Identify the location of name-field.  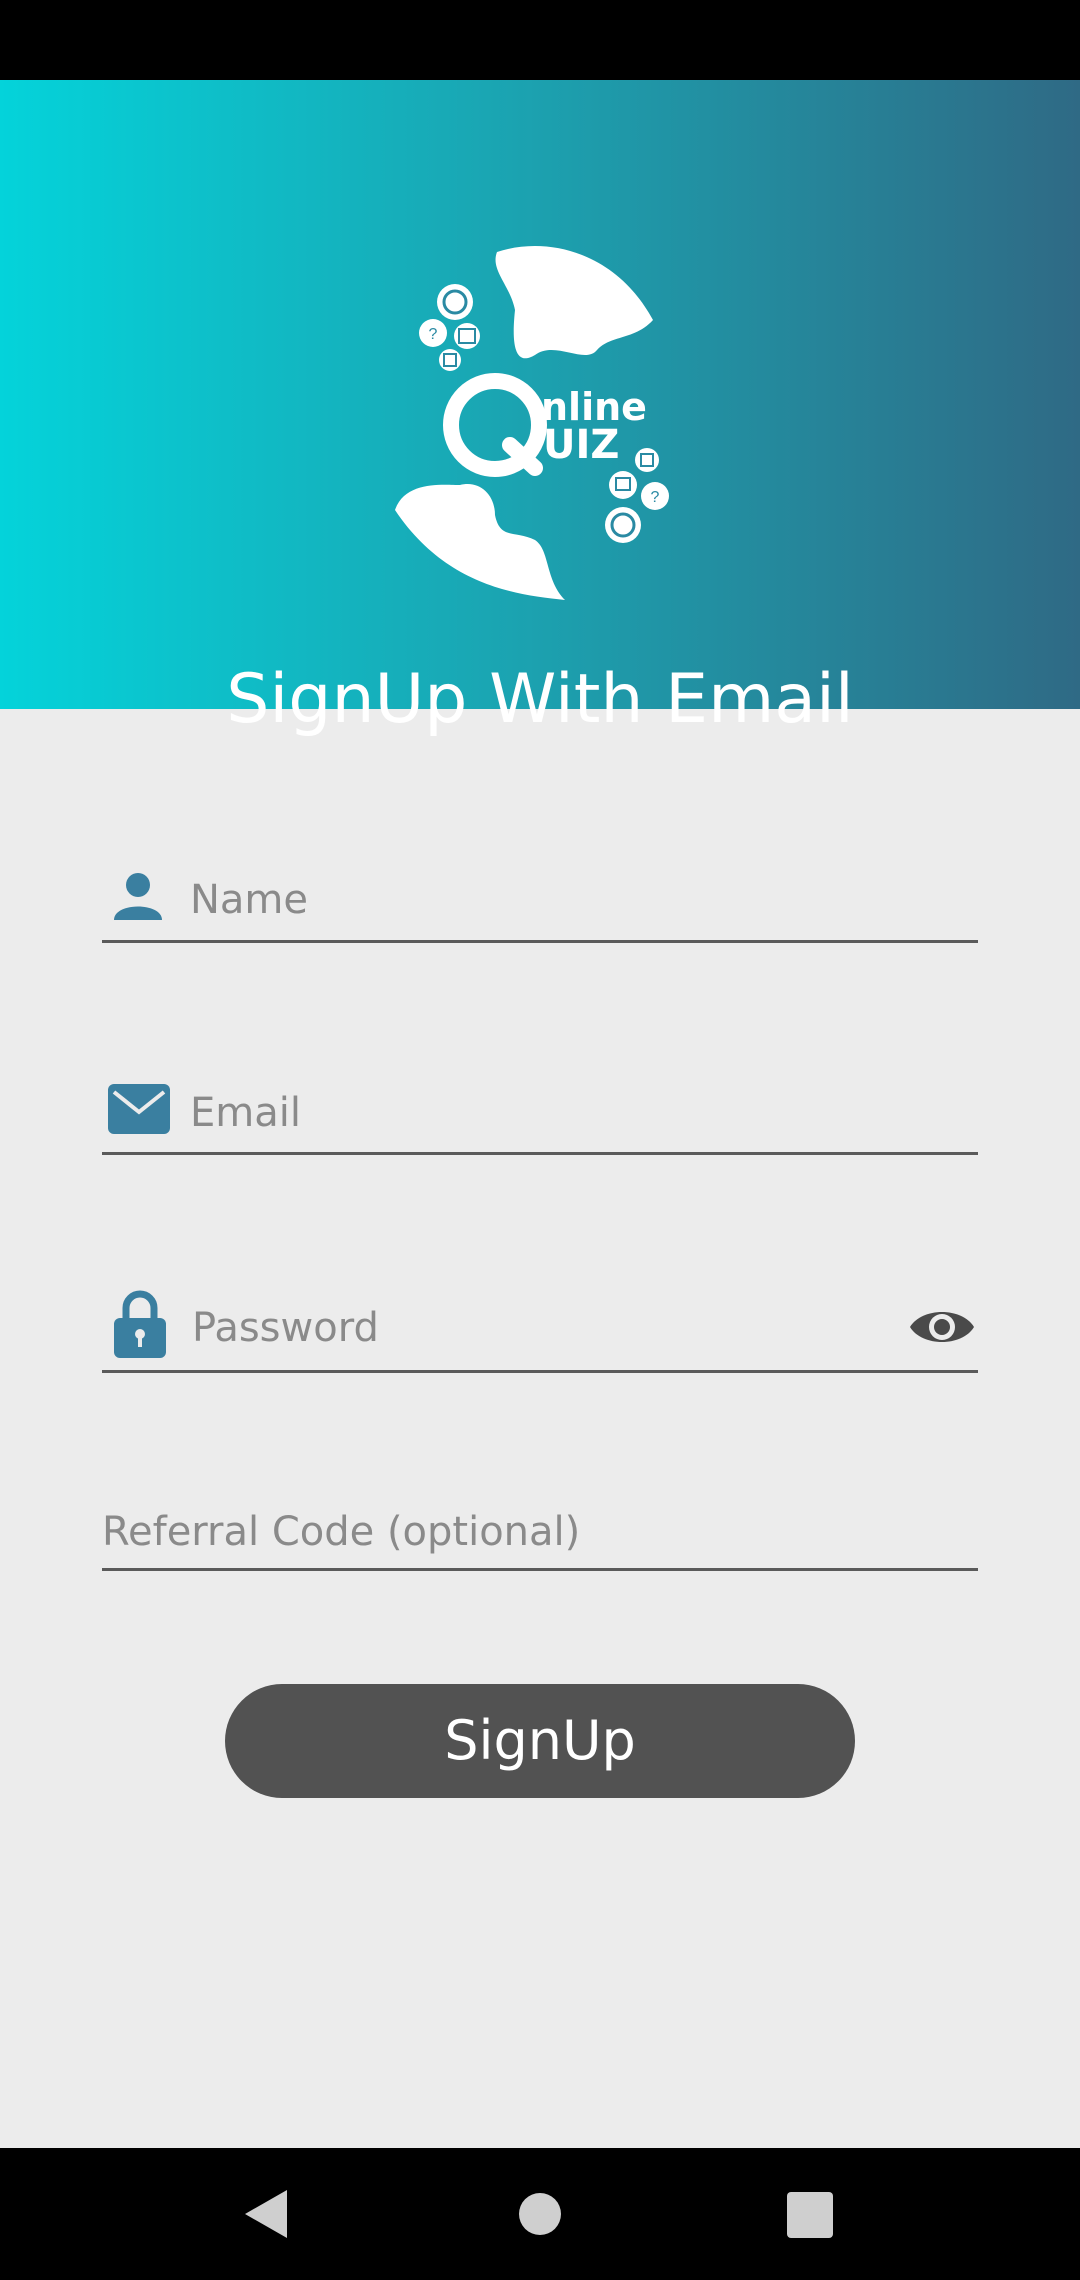
(540, 896).